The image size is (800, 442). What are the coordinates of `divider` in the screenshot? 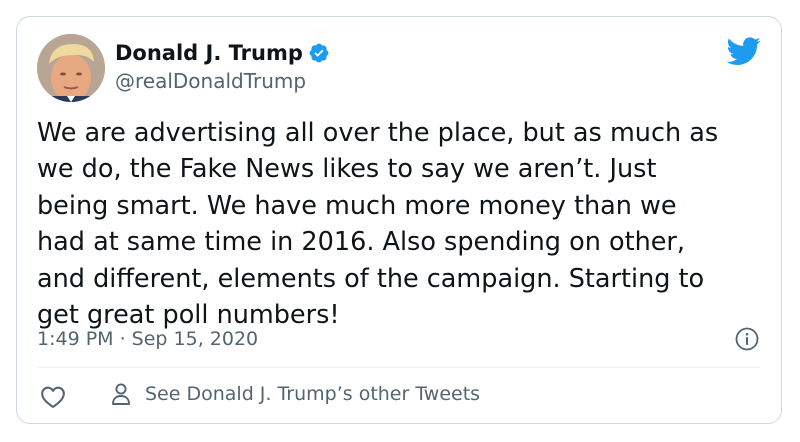 It's located at (399, 367).